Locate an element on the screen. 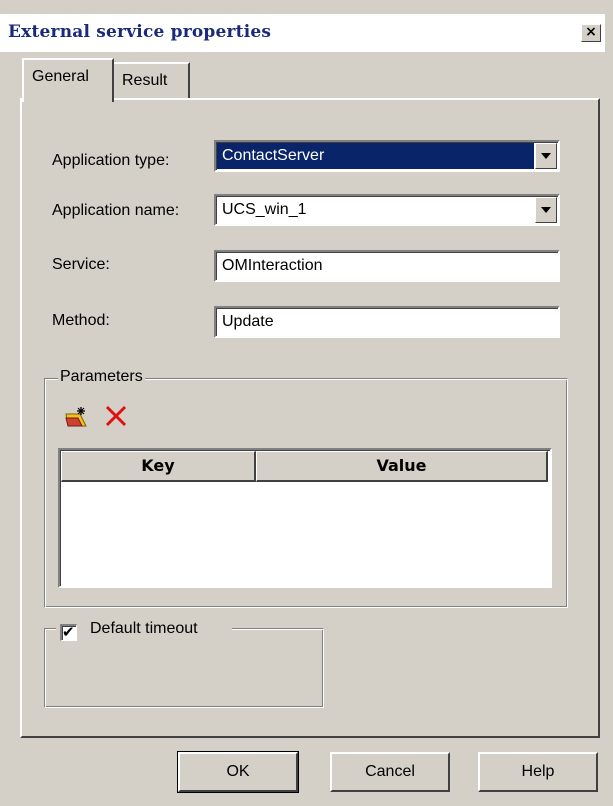 This screenshot has height=806, width=613. application-name-dropdown-button is located at coordinates (546, 210).